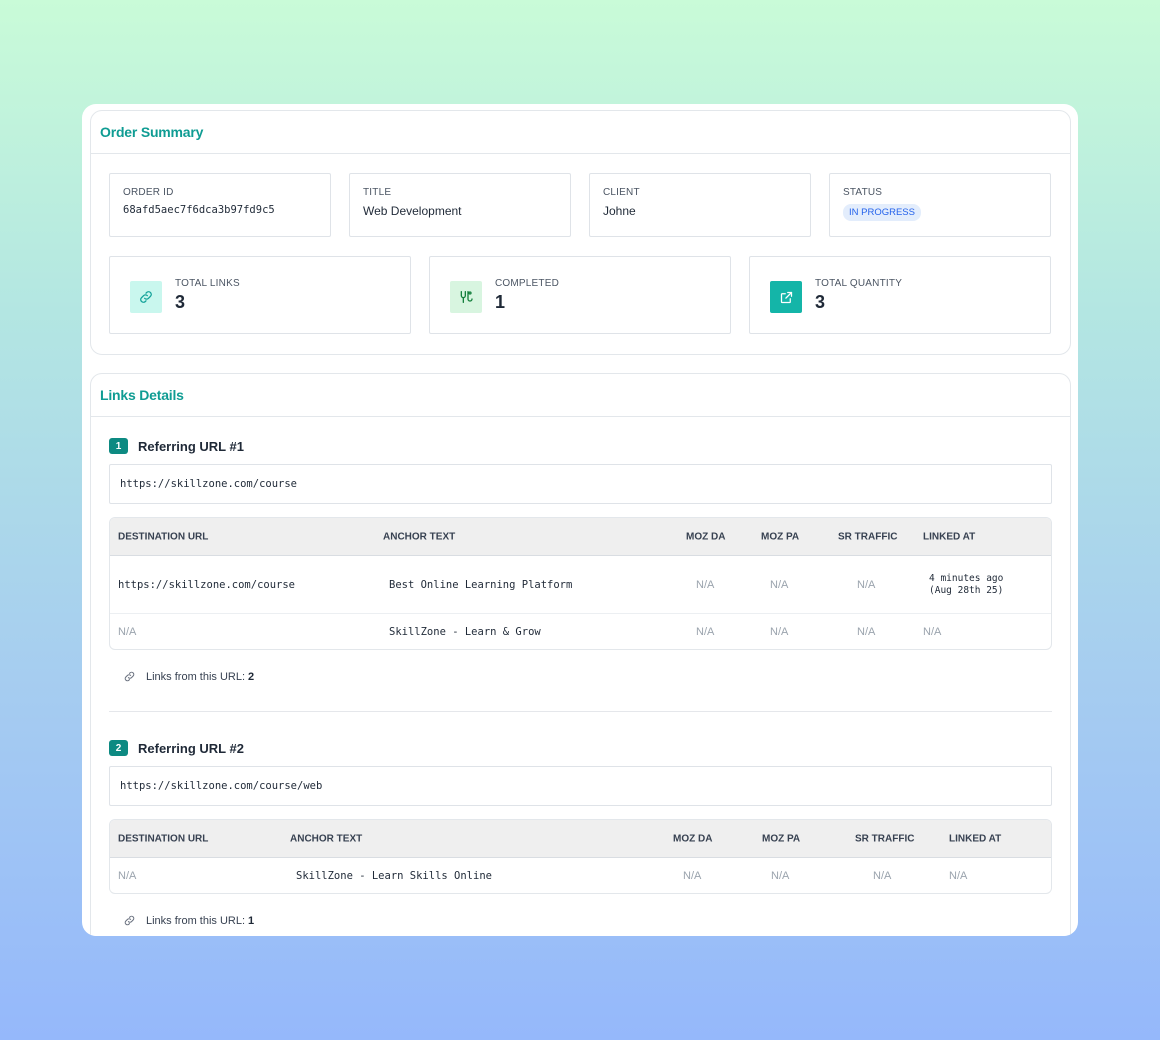 The height and width of the screenshot is (1040, 1160). I want to click on anchor-text-cell: SkillZone - Learn Skills Online, so click(394, 875).